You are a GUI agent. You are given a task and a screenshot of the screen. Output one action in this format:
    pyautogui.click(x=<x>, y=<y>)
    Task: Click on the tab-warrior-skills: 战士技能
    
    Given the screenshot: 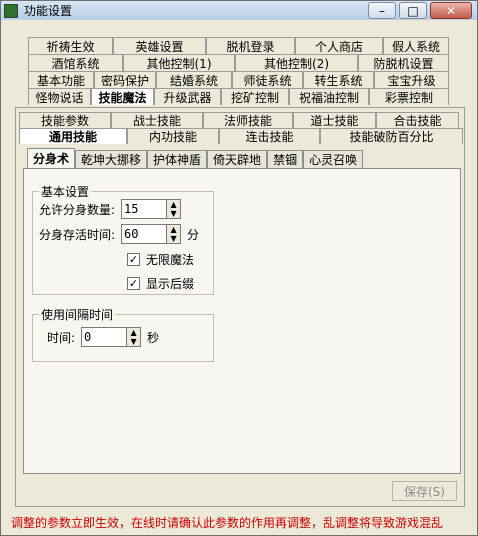 What is the action you would take?
    pyautogui.click(x=157, y=120)
    